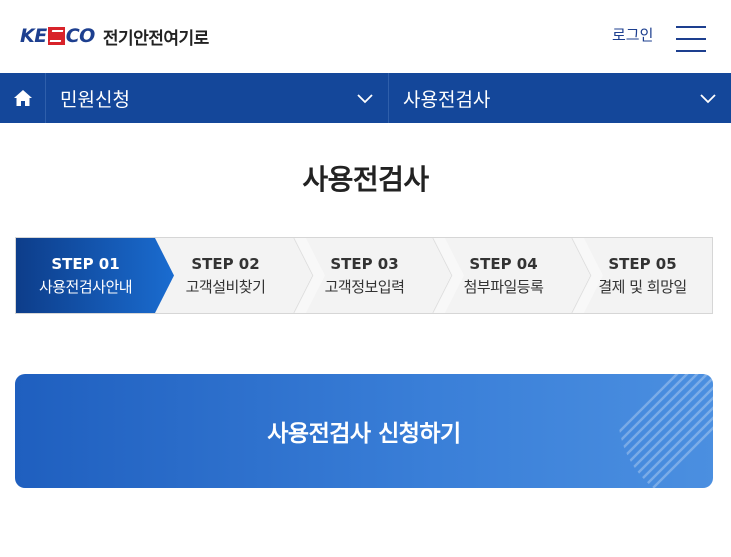 The width and height of the screenshot is (731, 557). I want to click on page-title: 사용전검사, so click(365, 179).